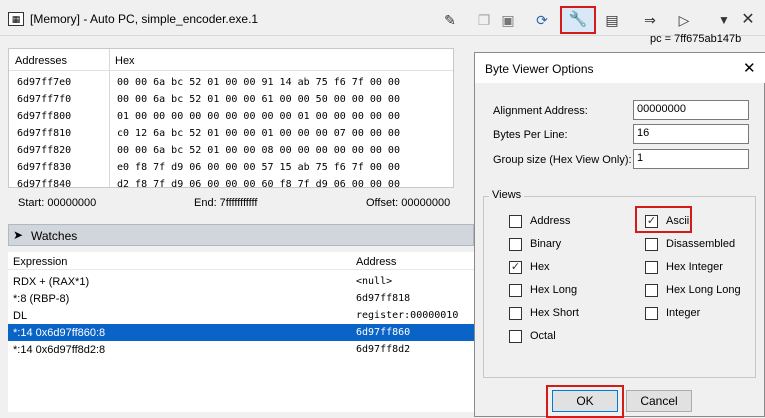  What do you see at coordinates (383, 332) in the screenshot?
I see `watch-address: 6d97ff860` at bounding box center [383, 332].